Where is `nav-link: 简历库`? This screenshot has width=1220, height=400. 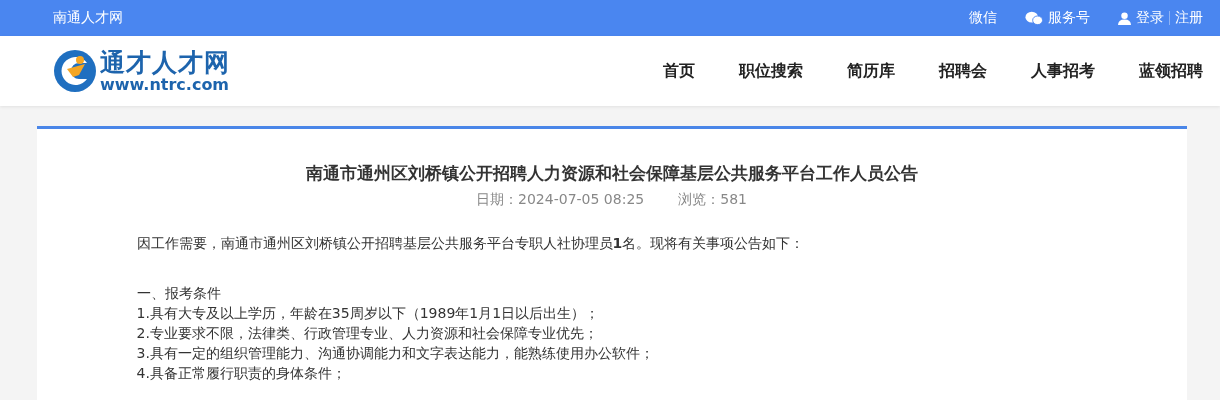
nav-link: 简历库 is located at coordinates (871, 71).